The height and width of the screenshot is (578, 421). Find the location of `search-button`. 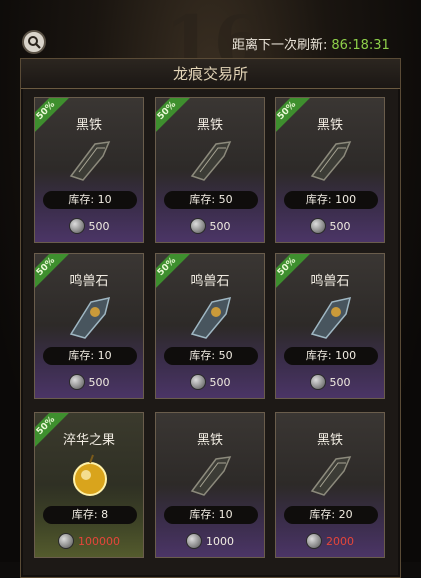

search-button is located at coordinates (34, 42).